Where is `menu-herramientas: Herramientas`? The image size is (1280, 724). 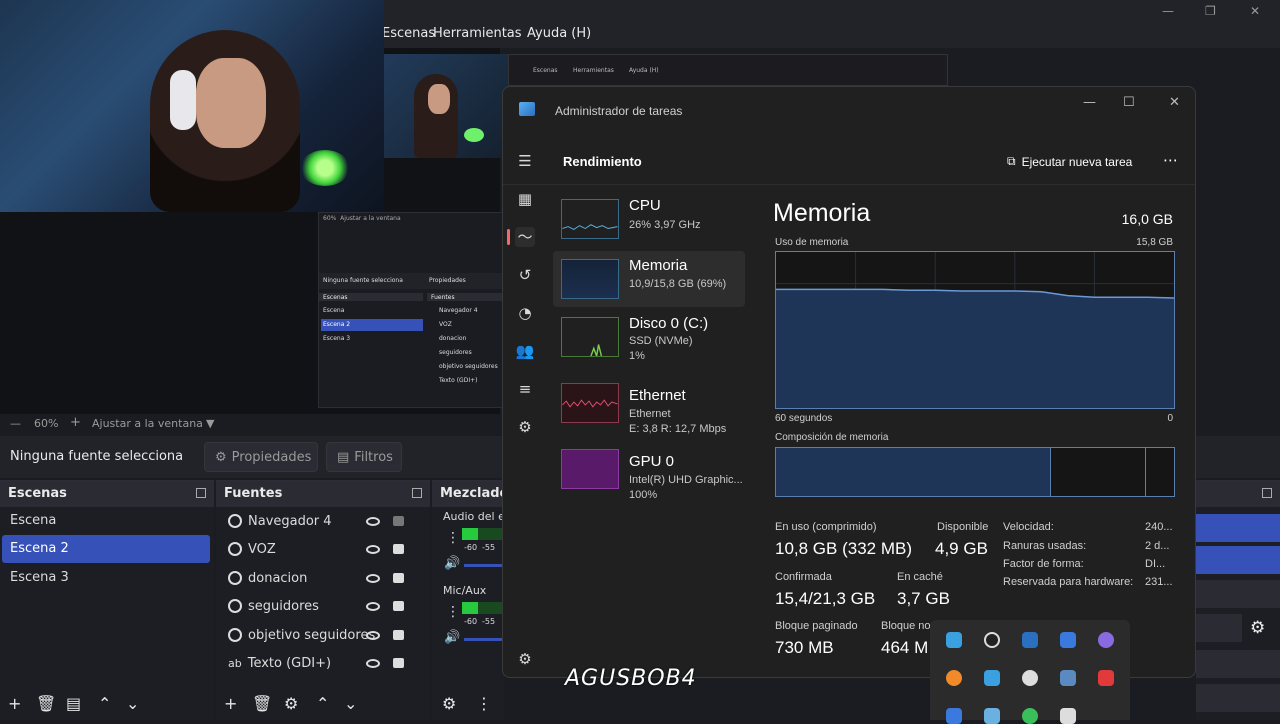
menu-herramientas: Herramientas is located at coordinates (477, 33).